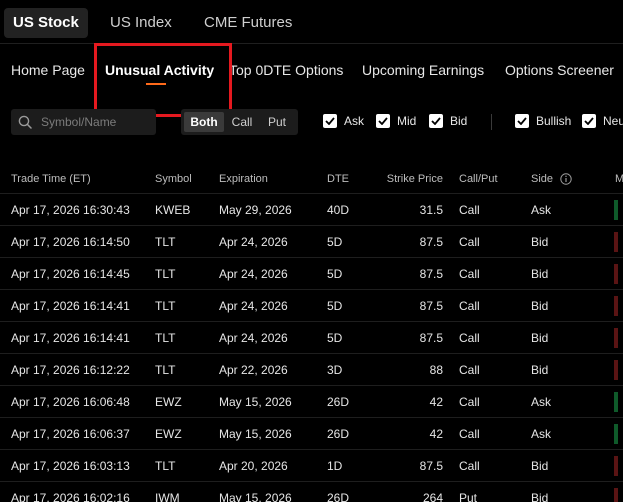  Describe the element at coordinates (70, 402) in the screenshot. I see `cell-trade-time: Apr 17, 2026 16:06:48` at that location.